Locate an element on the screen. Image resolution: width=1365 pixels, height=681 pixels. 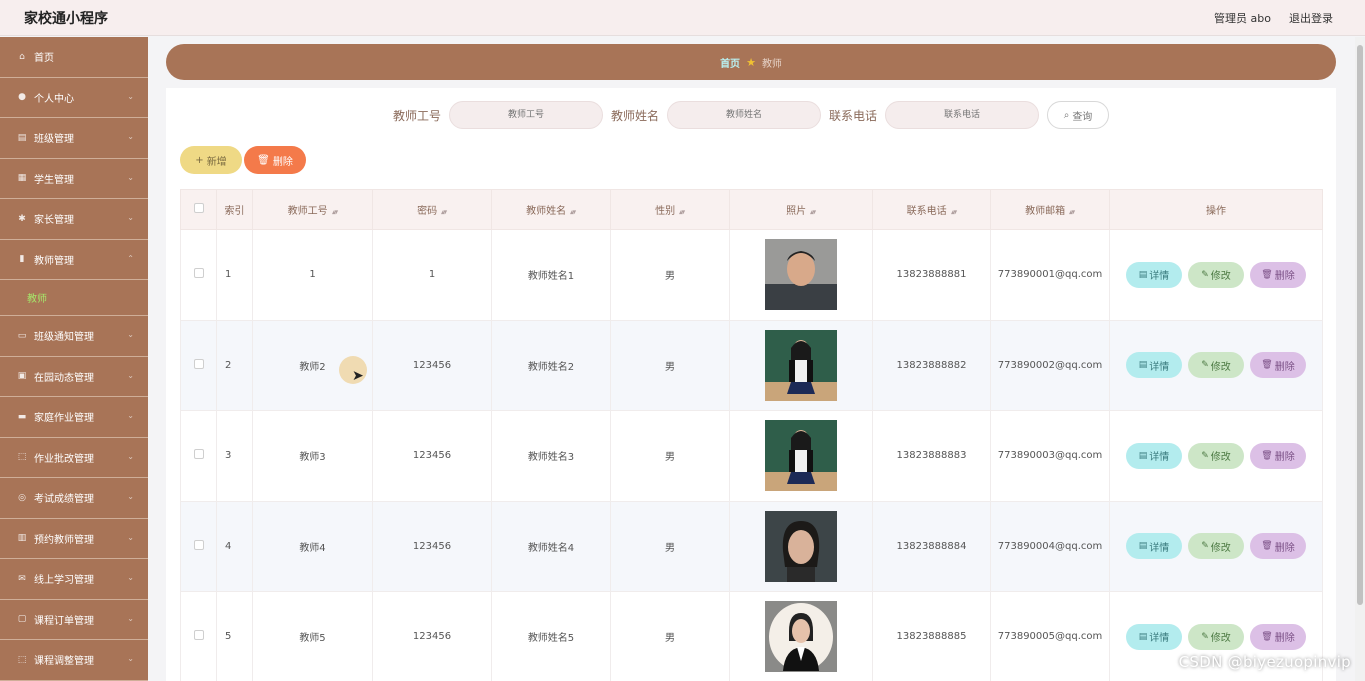
column-header: 教师姓名 ▲▼ is located at coordinates (551, 209).